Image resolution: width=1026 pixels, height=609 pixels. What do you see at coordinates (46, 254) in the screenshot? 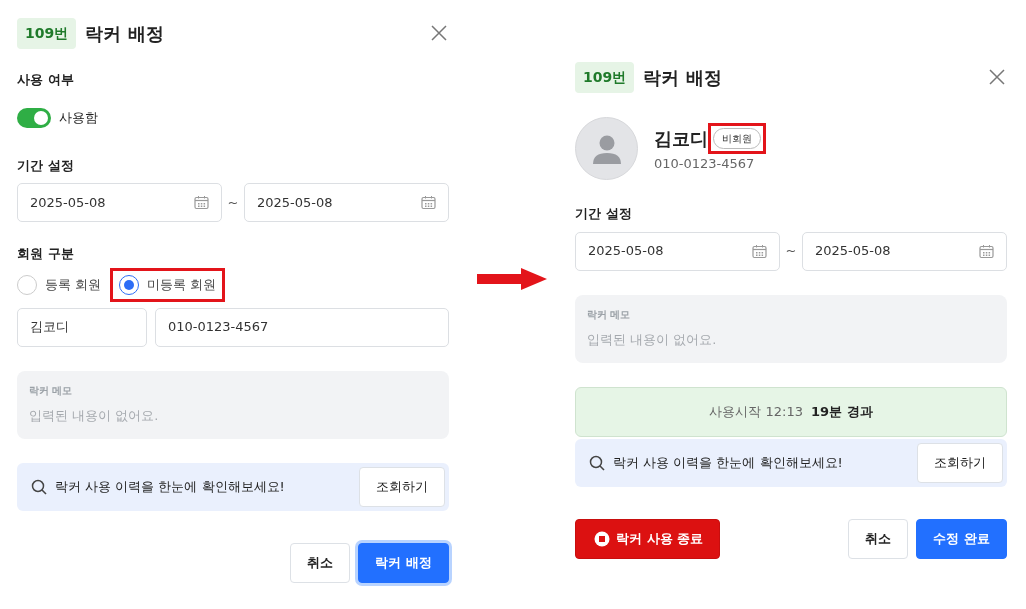
I see `section-label: 회원 구분` at bounding box center [46, 254].